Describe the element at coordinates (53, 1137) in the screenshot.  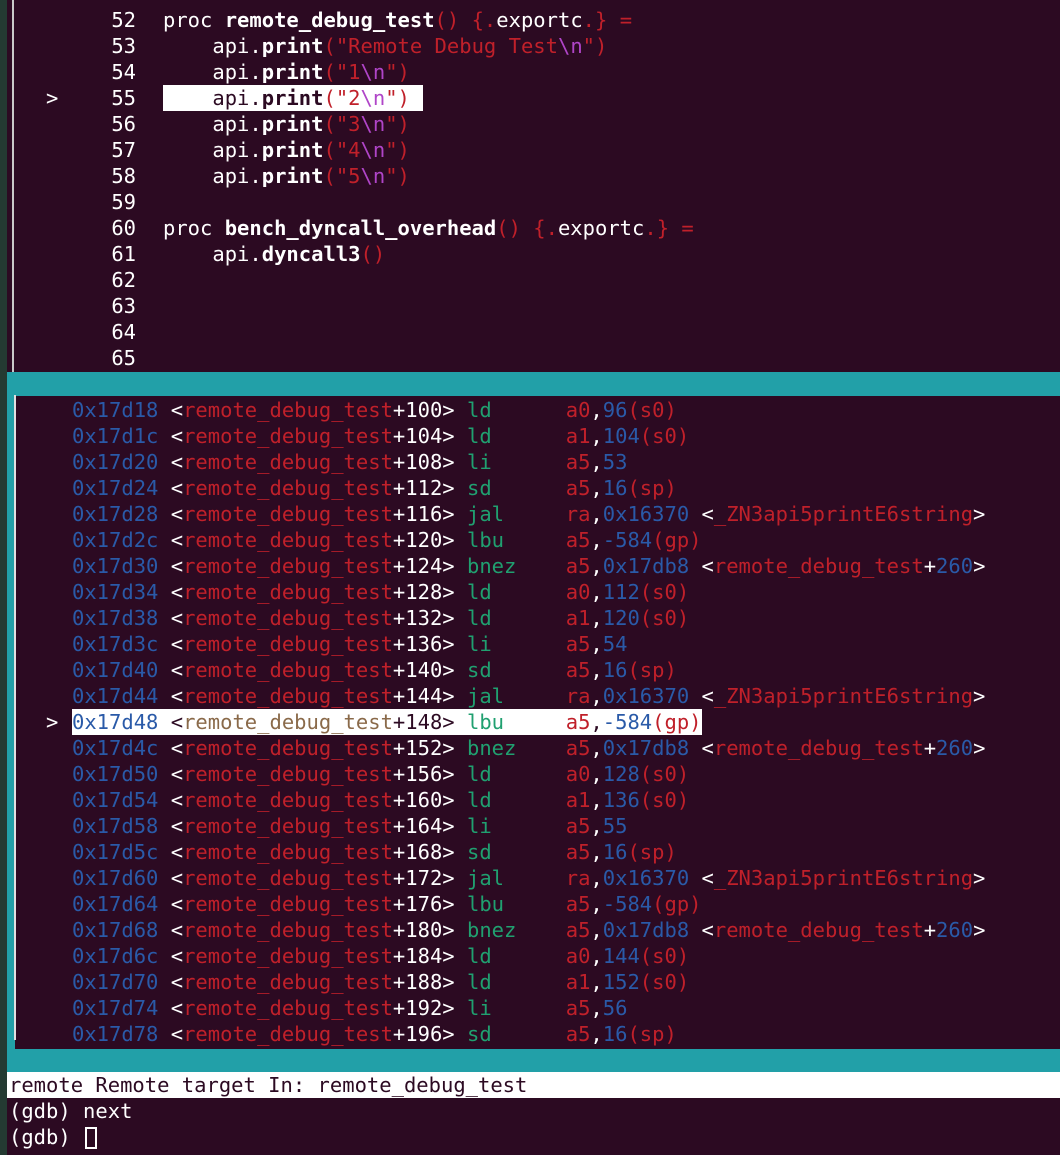
I see `console-prompt-line: (gdb)` at that location.